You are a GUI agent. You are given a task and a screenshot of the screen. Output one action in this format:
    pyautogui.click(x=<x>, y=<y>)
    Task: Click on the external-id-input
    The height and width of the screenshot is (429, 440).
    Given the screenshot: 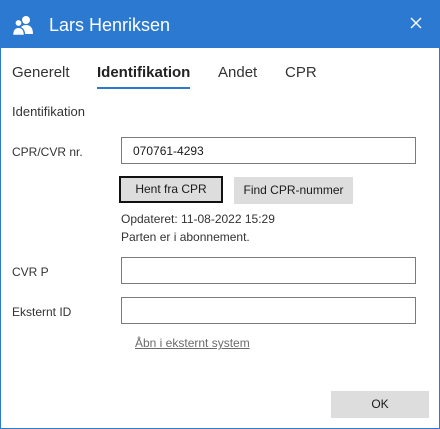 What is the action you would take?
    pyautogui.click(x=268, y=310)
    